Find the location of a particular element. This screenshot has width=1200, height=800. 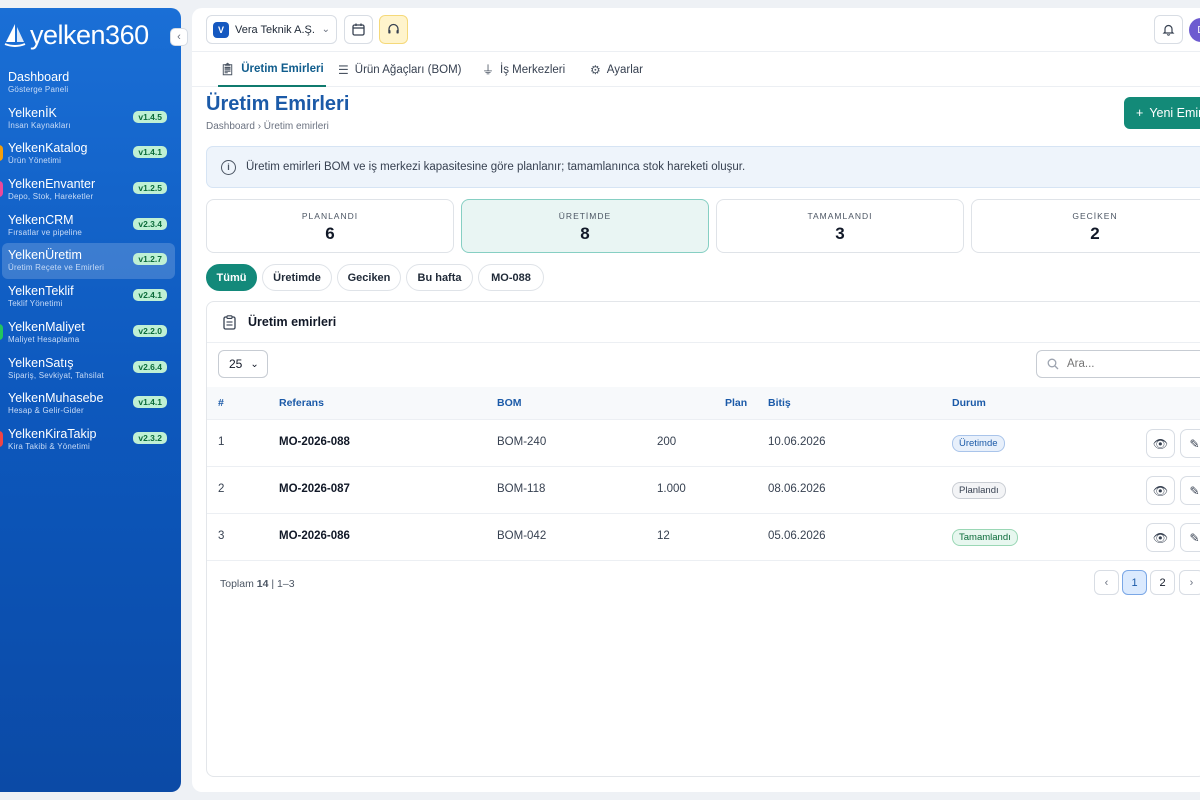

total-count: 14 is located at coordinates (262, 584).